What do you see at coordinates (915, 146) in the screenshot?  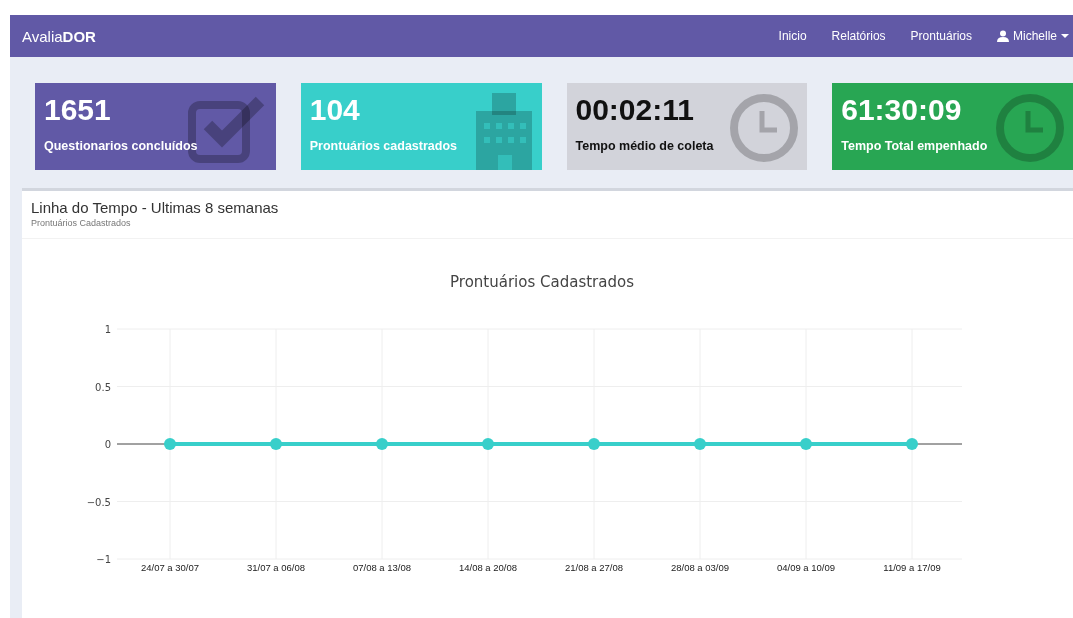 I see `stat-label: Tempo Total empenhado` at bounding box center [915, 146].